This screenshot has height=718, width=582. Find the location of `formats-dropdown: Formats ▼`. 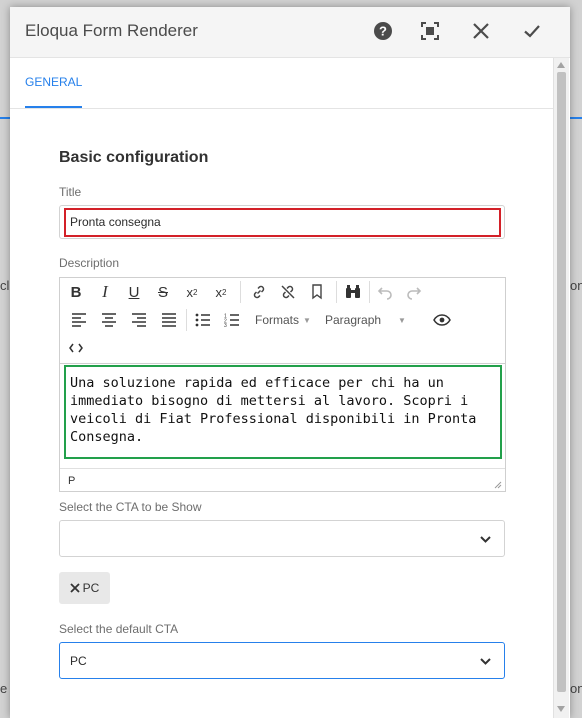

formats-dropdown: Formats ▼ is located at coordinates (286, 320).